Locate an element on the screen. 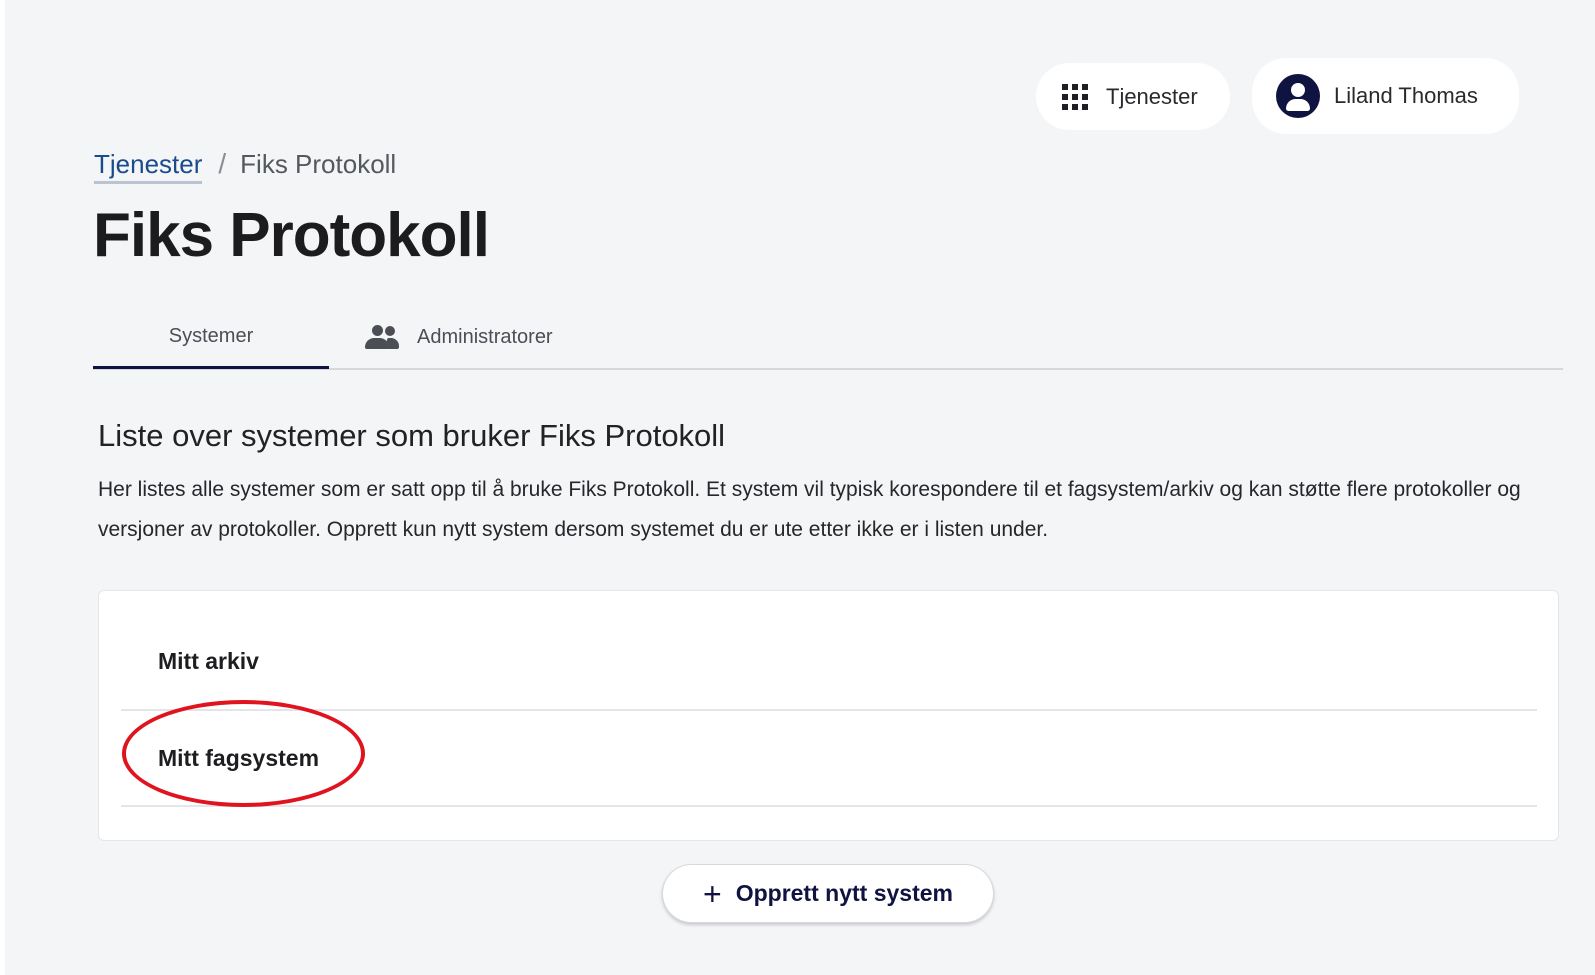 This screenshot has height=975, width=1595. left-edge-strip is located at coordinates (2, 487).